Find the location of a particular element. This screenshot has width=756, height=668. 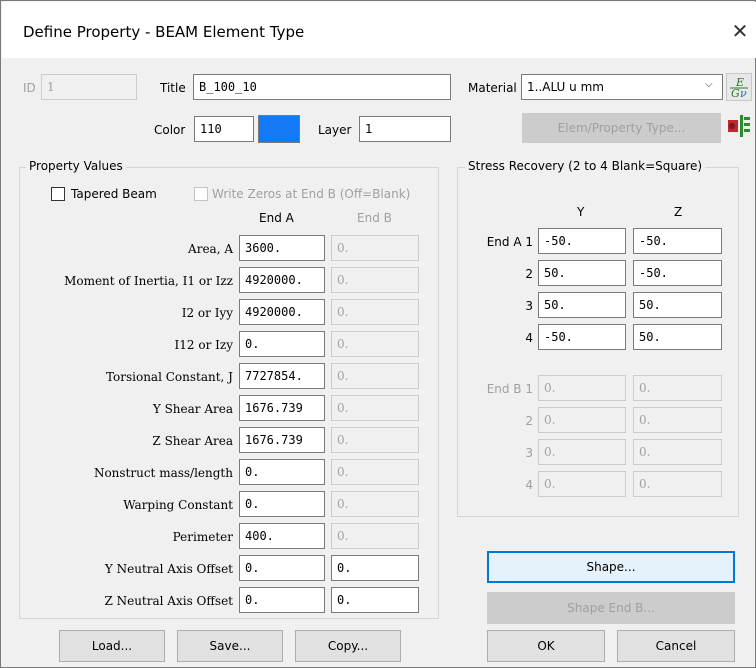

perimeter-label: Perimeter is located at coordinates (202, 537).